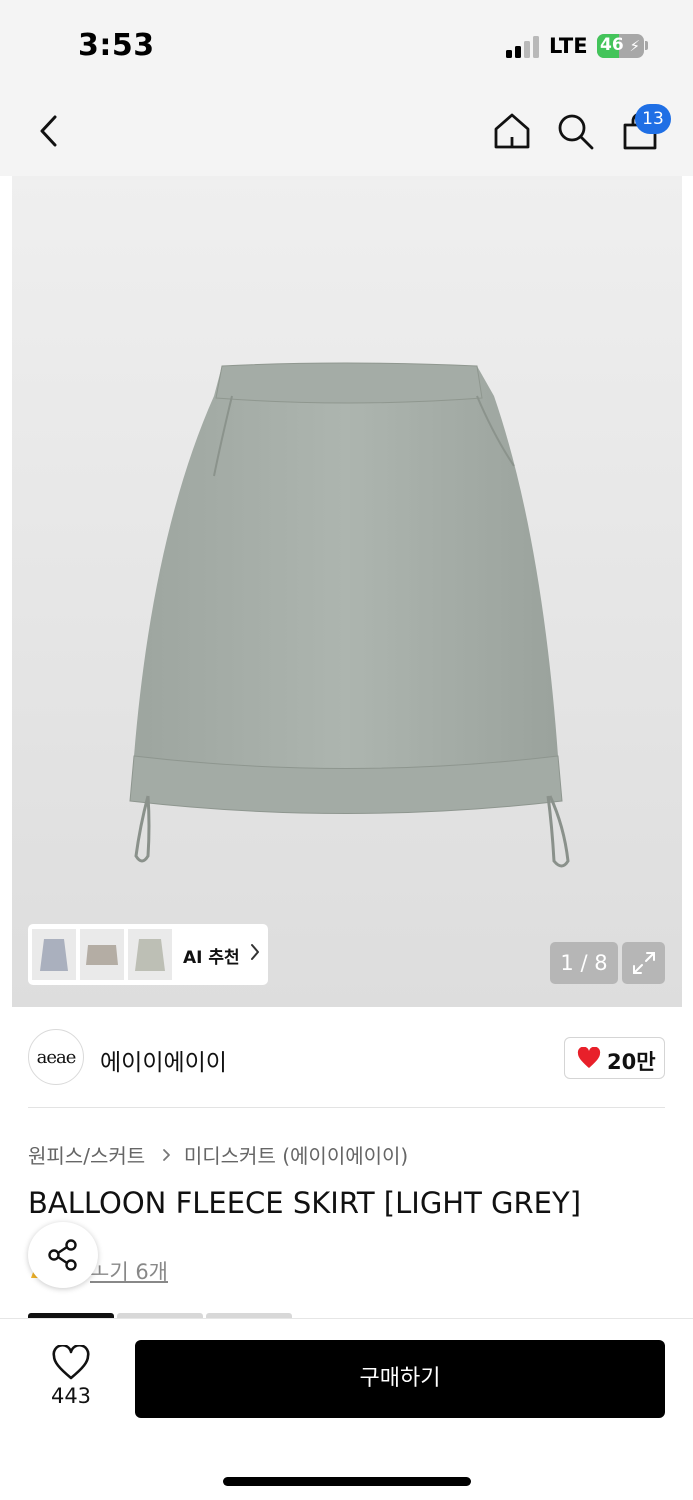 This screenshot has height=1500, width=693. Describe the element at coordinates (305, 1203) in the screenshot. I see `product-title: BALLOON FLEECE SKIRT [LIGHT GREY]` at that location.